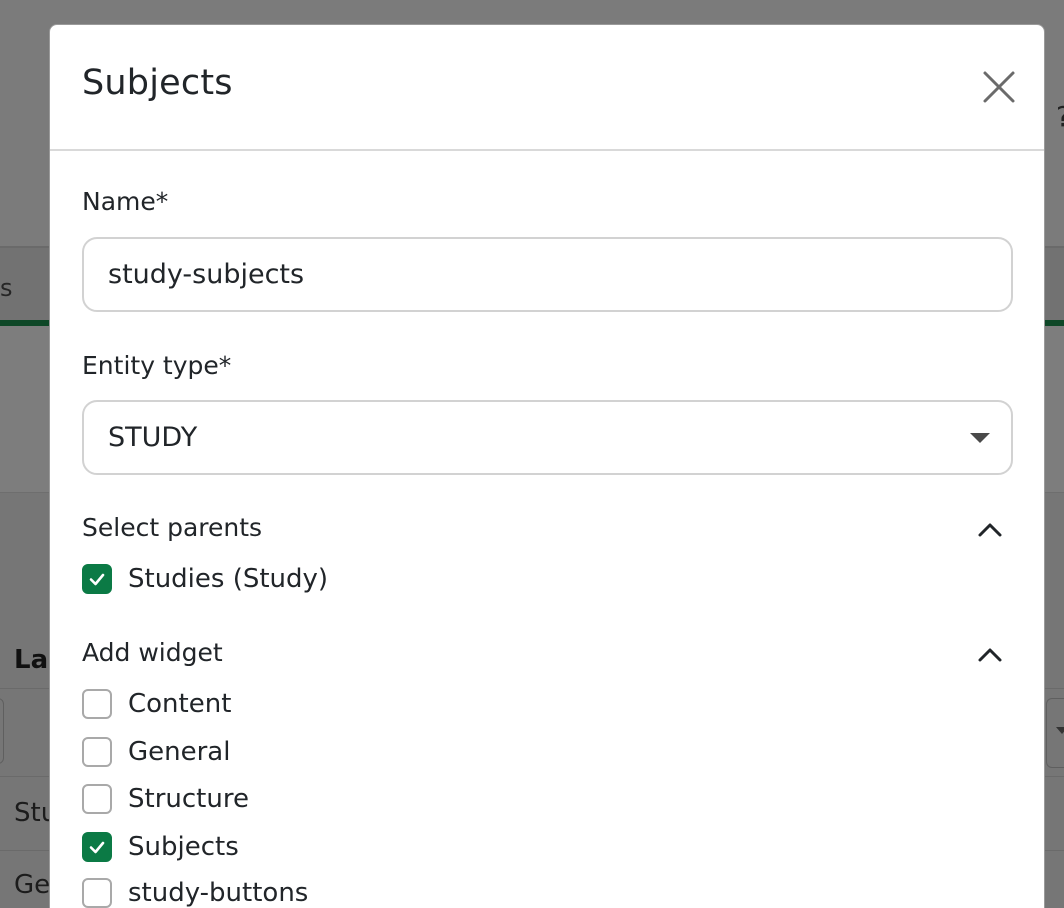 The height and width of the screenshot is (908, 1064). I want to click on modal-header: Subjects, so click(547, 88).